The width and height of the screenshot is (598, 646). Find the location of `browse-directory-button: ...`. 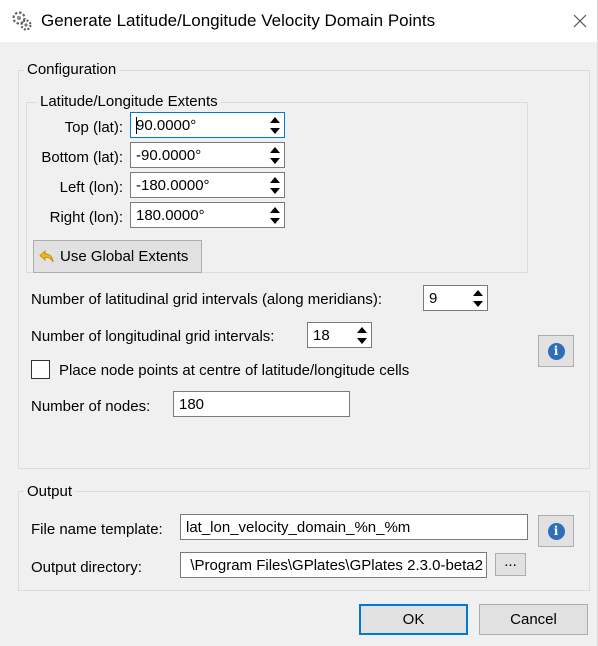

browse-directory-button: ... is located at coordinates (510, 564).